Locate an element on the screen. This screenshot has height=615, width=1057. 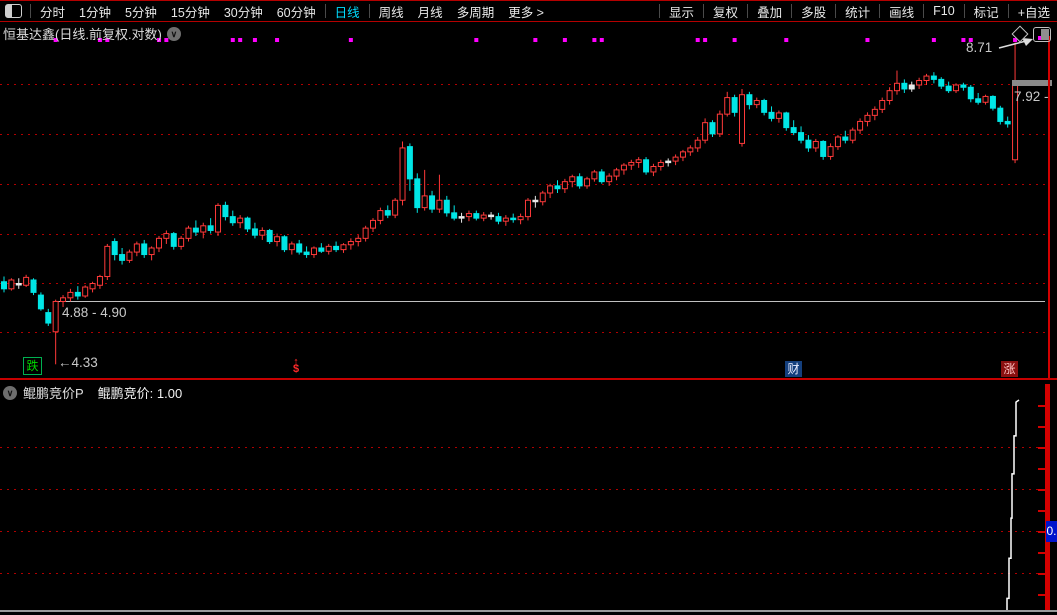
timeframe-item-12: 更多 > is located at coordinates (526, 11).